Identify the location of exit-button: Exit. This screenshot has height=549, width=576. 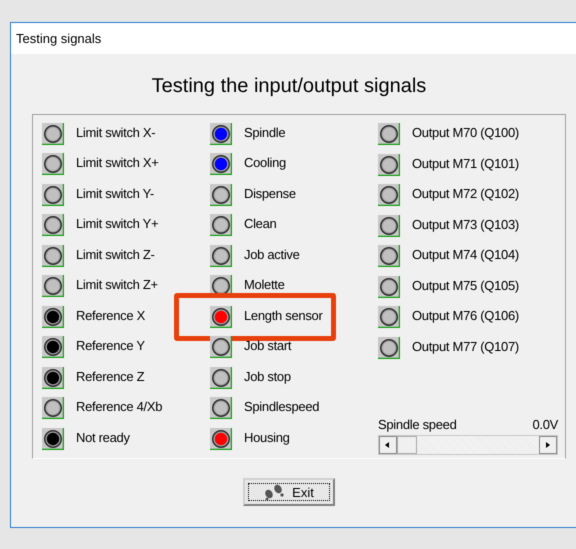
(289, 492).